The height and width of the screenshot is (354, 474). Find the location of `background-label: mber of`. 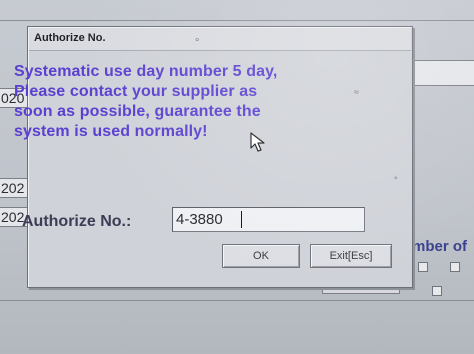

background-label: mber of is located at coordinates (440, 246).